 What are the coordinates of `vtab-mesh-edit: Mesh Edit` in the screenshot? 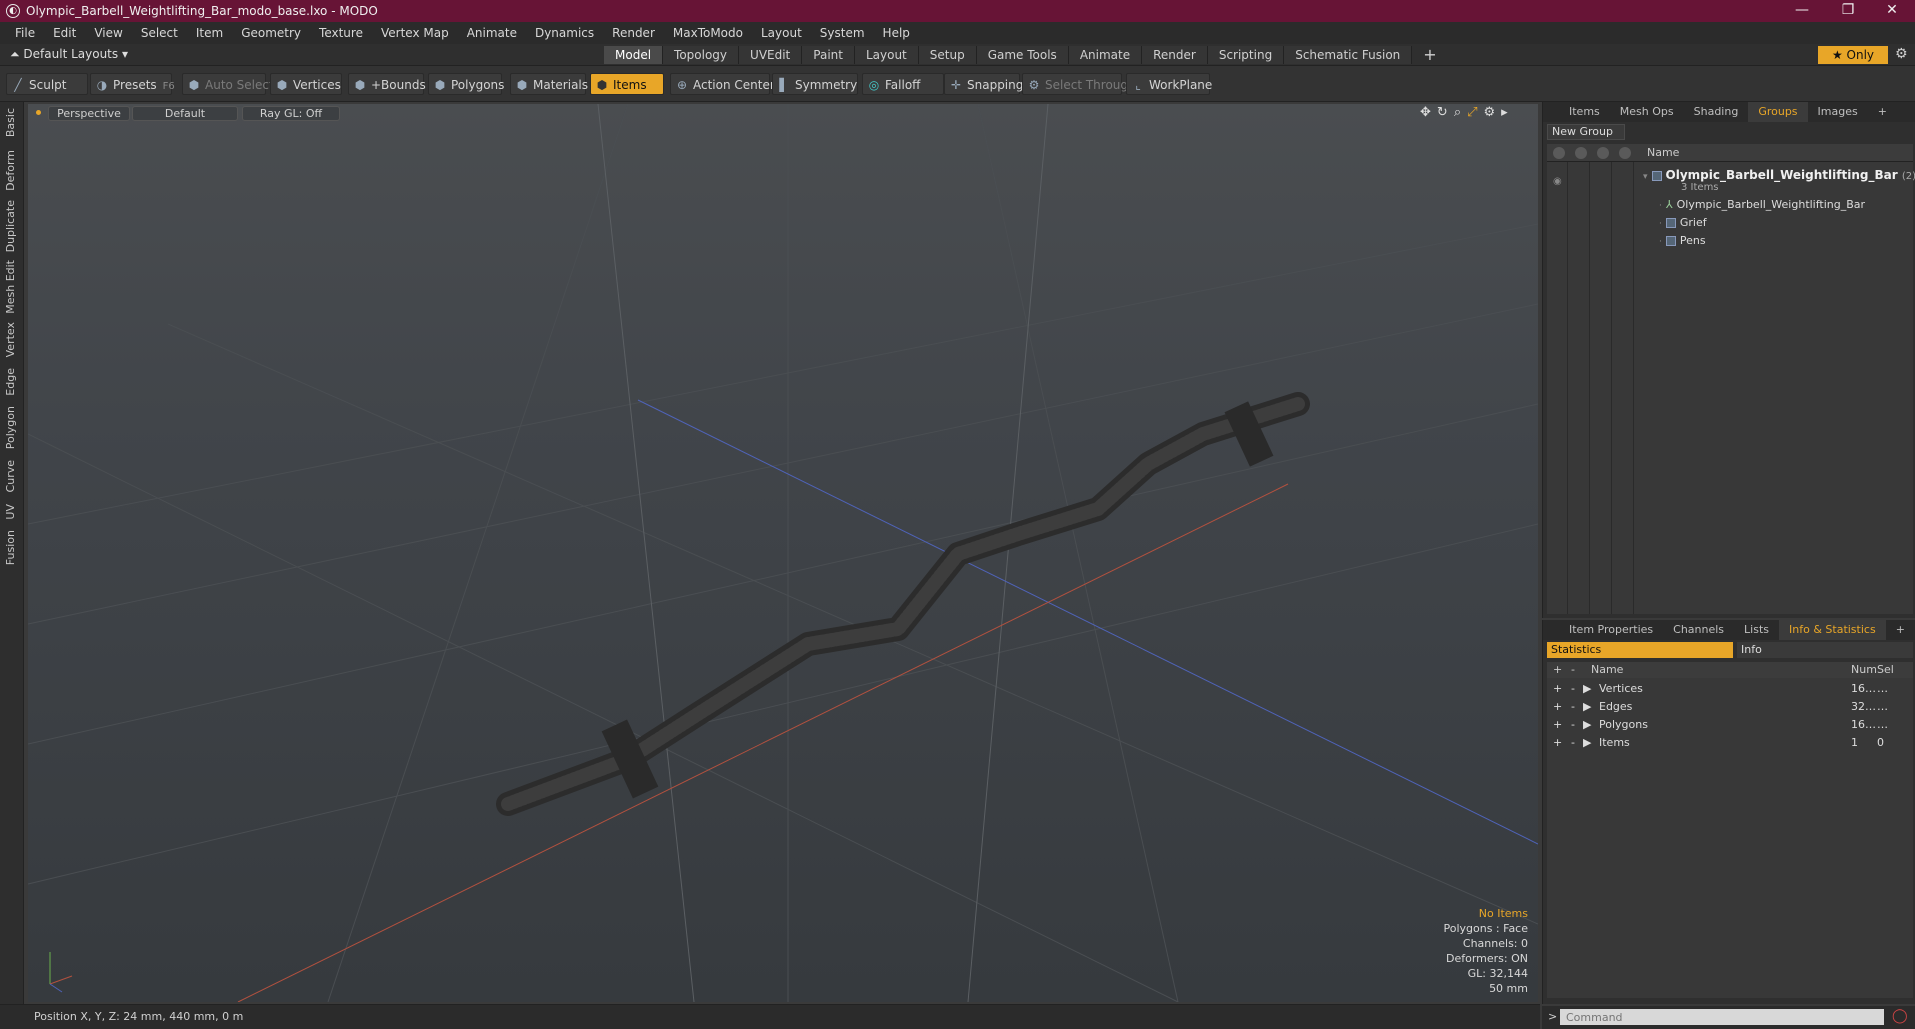 It's located at (10, 287).